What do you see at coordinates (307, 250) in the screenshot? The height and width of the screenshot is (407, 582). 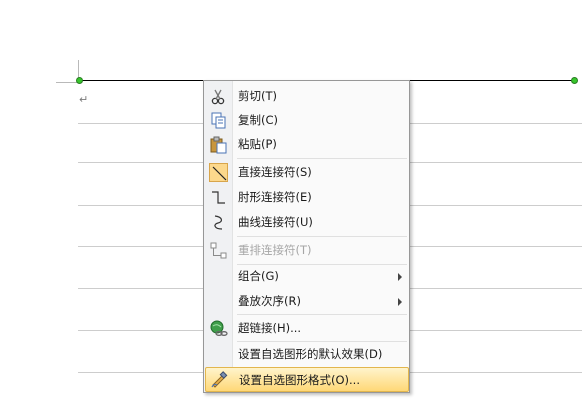 I see `menu-item-reroute-connectors: 重排连接符(T)` at bounding box center [307, 250].